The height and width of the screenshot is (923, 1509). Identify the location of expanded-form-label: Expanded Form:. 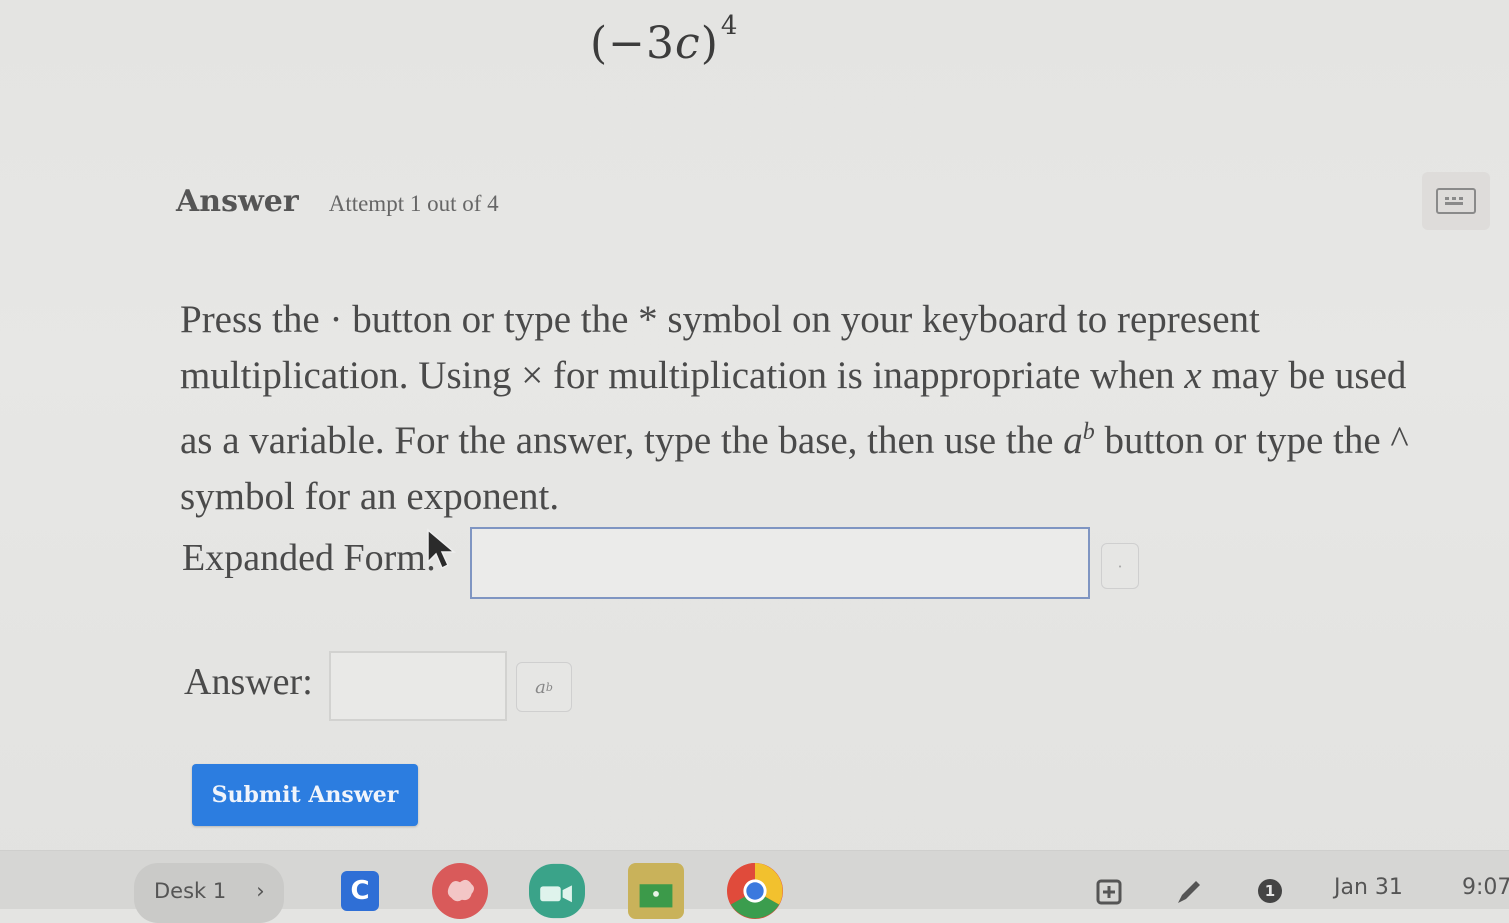
(309, 558).